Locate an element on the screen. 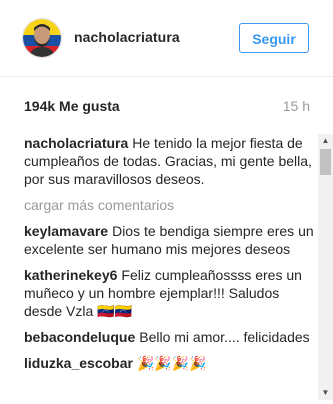 The width and height of the screenshot is (333, 404). comments-scrollbar: ▲ ▼ is located at coordinates (325, 267).